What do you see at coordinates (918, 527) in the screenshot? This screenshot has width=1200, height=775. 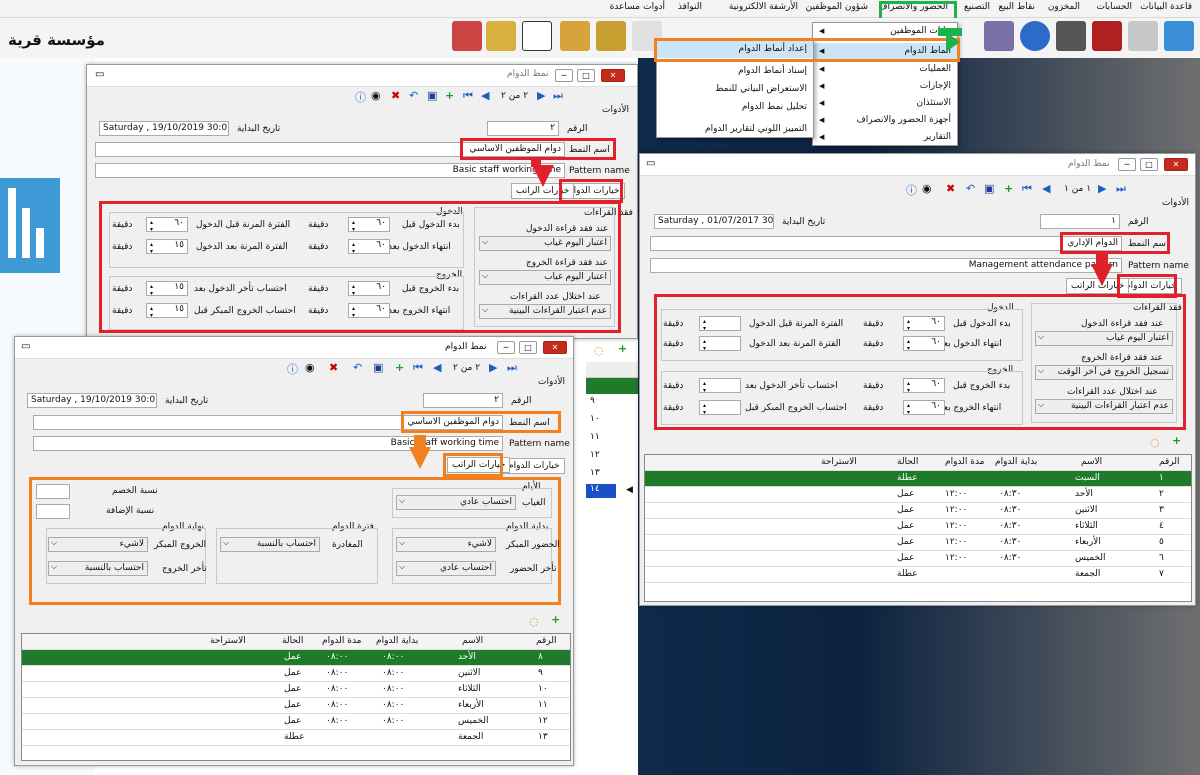 I see `table-row: ٤ الثلاثاء ٠٨:٣٠ ١٢:٠٠ عمل` at bounding box center [918, 527].